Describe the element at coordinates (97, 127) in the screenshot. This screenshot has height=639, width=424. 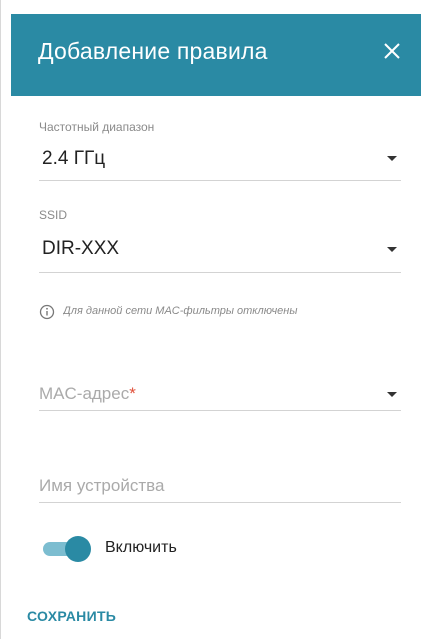
I see `band-label: Частотный диапазон` at that location.